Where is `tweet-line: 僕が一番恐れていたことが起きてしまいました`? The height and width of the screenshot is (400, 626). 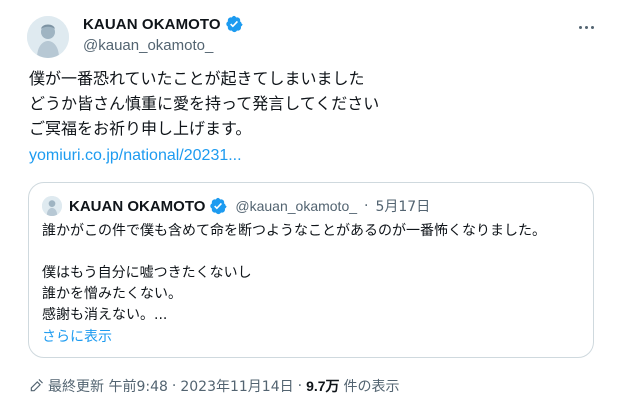 tweet-line: 僕が一番恐れていたことが起きてしまいました is located at coordinates (197, 78).